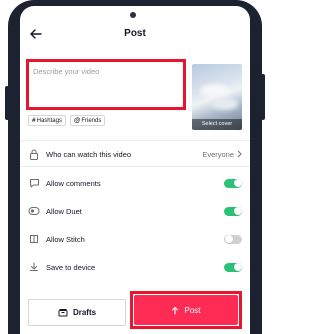  Describe the element at coordinates (7, 103) in the screenshot. I see `volume-button` at that location.